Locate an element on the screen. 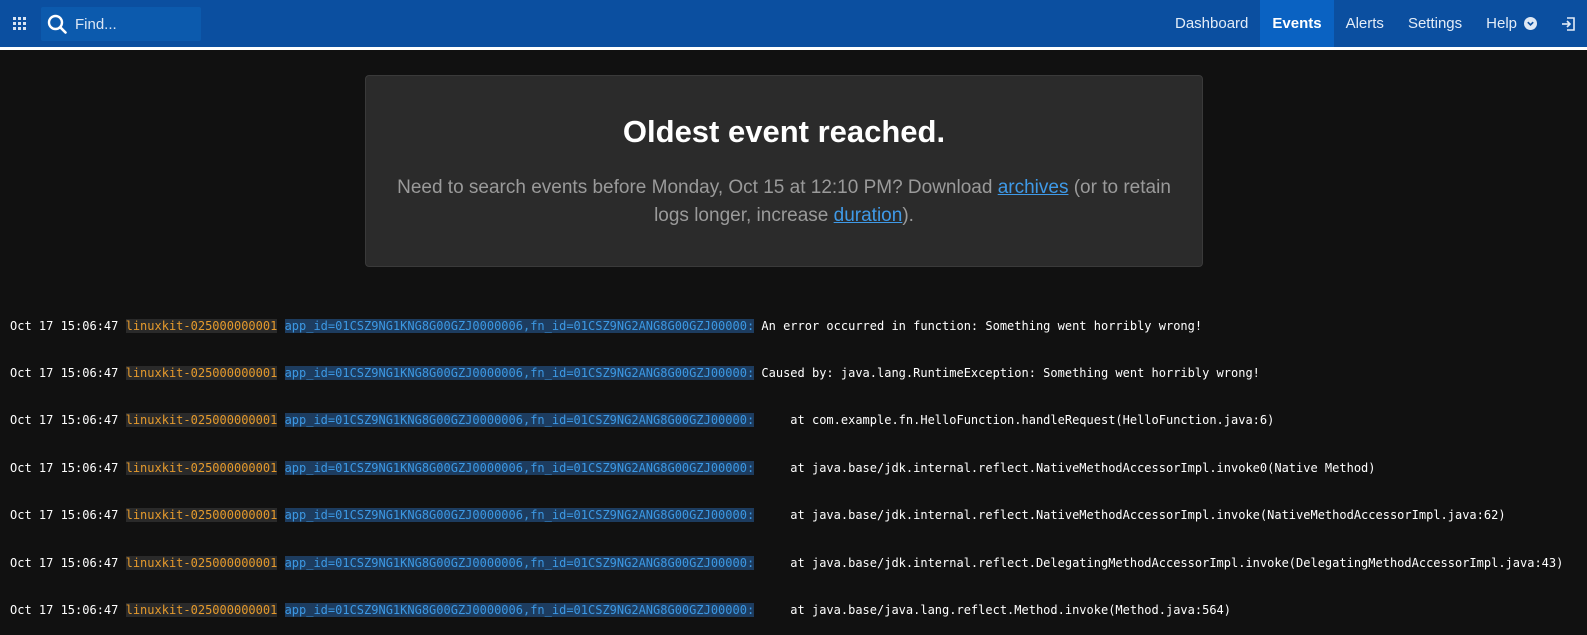 This screenshot has height=635, width=1587. nav-help: Help is located at coordinates (1511, 23).